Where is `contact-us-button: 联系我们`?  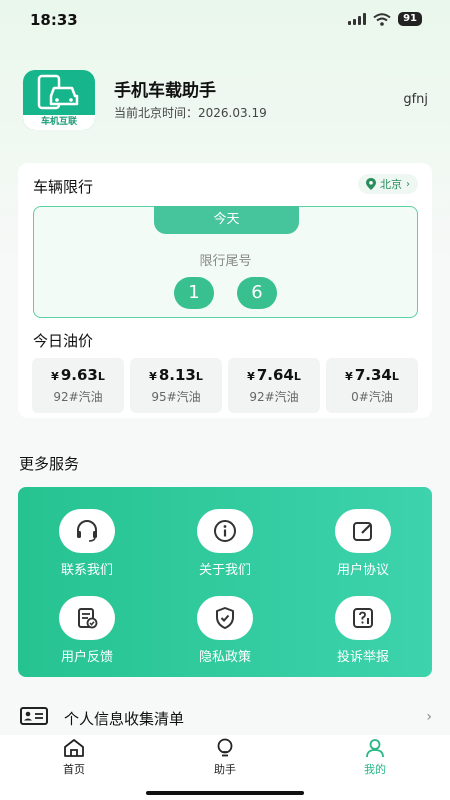
contact-us-button: 联系我们 is located at coordinates (87, 543).